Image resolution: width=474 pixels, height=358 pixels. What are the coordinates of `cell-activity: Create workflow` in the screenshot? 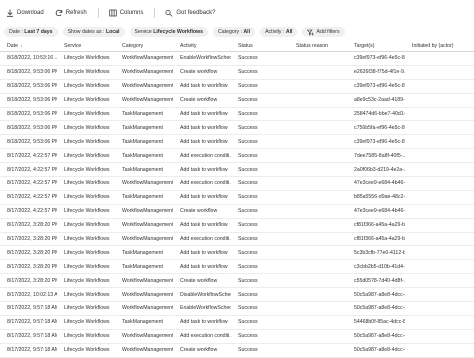 It's located at (202, 350).